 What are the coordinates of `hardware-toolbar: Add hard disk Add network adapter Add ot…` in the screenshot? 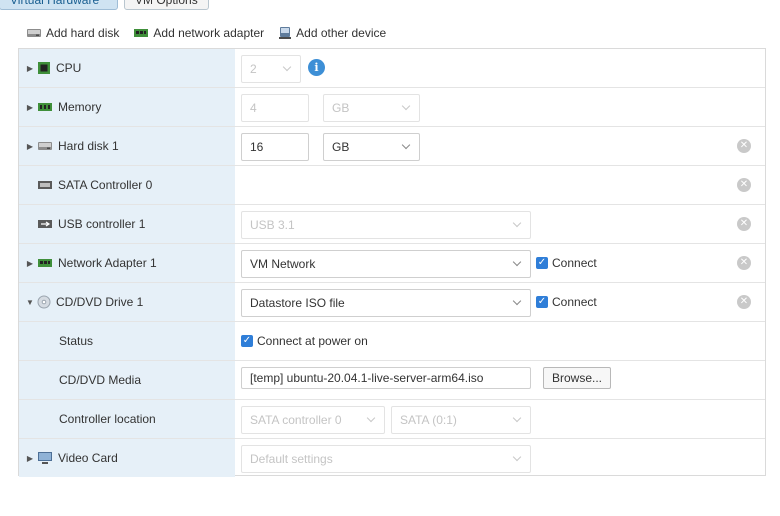 It's located at (213, 33).